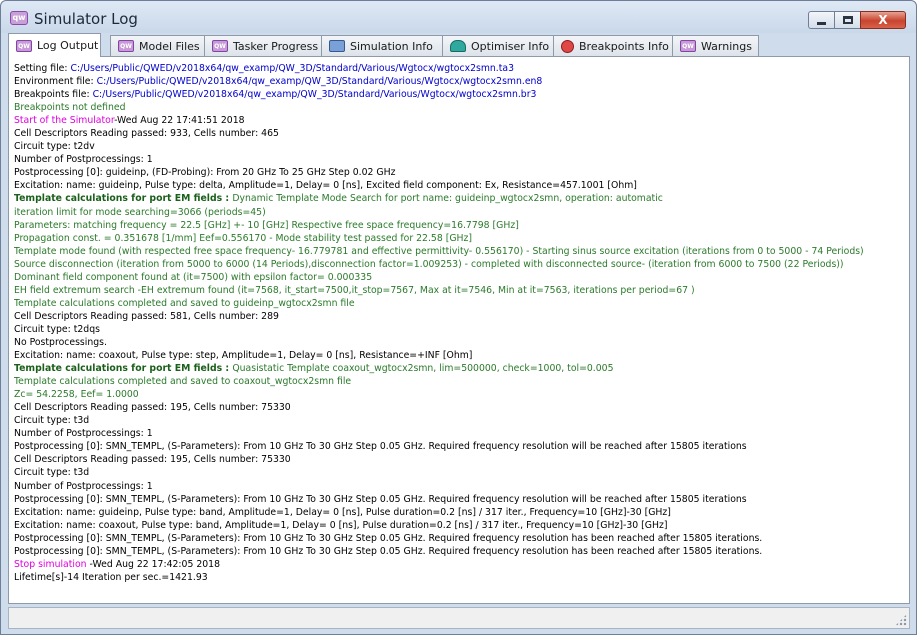 This screenshot has height=635, width=917. What do you see at coordinates (50, 564) in the screenshot?
I see `log-segment: Stop simulation` at bounding box center [50, 564].